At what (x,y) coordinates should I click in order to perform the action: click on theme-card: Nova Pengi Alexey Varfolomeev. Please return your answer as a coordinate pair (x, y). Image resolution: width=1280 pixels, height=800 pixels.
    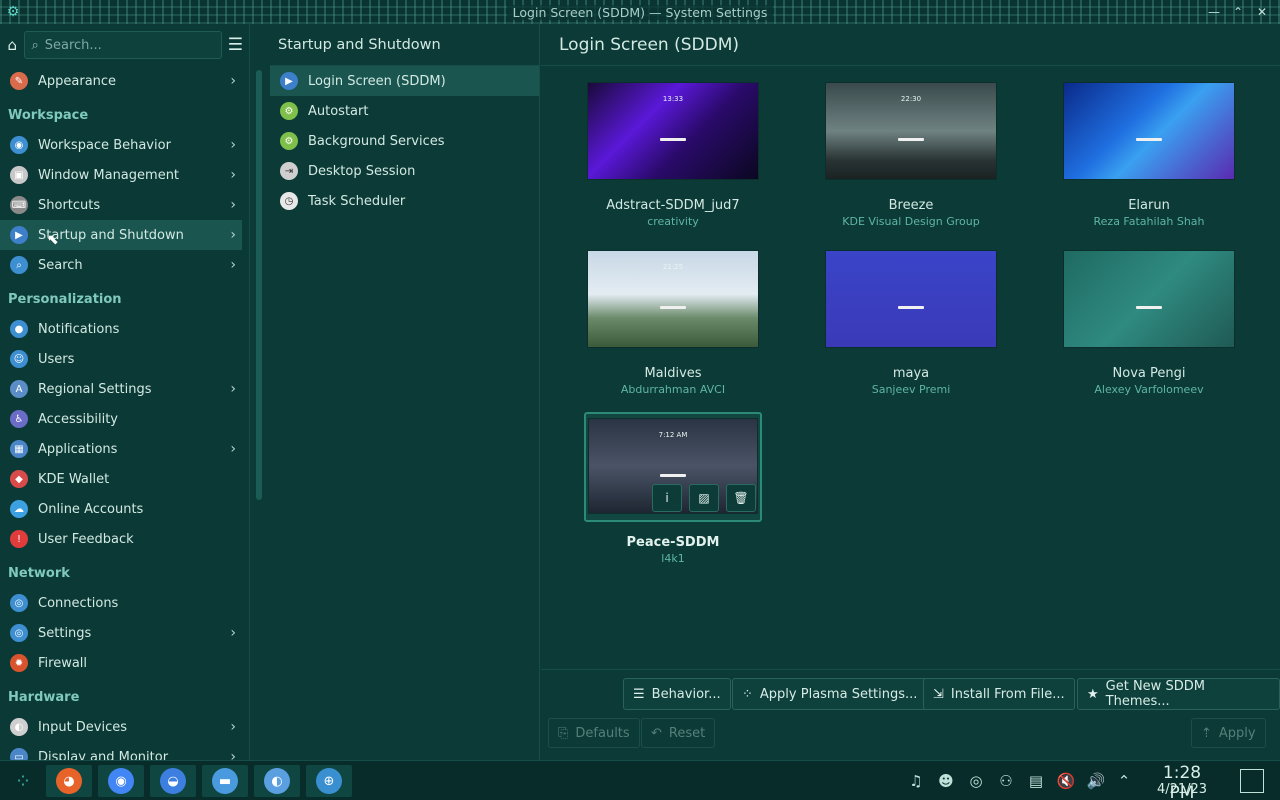
    Looking at the image, I should click on (1149, 323).